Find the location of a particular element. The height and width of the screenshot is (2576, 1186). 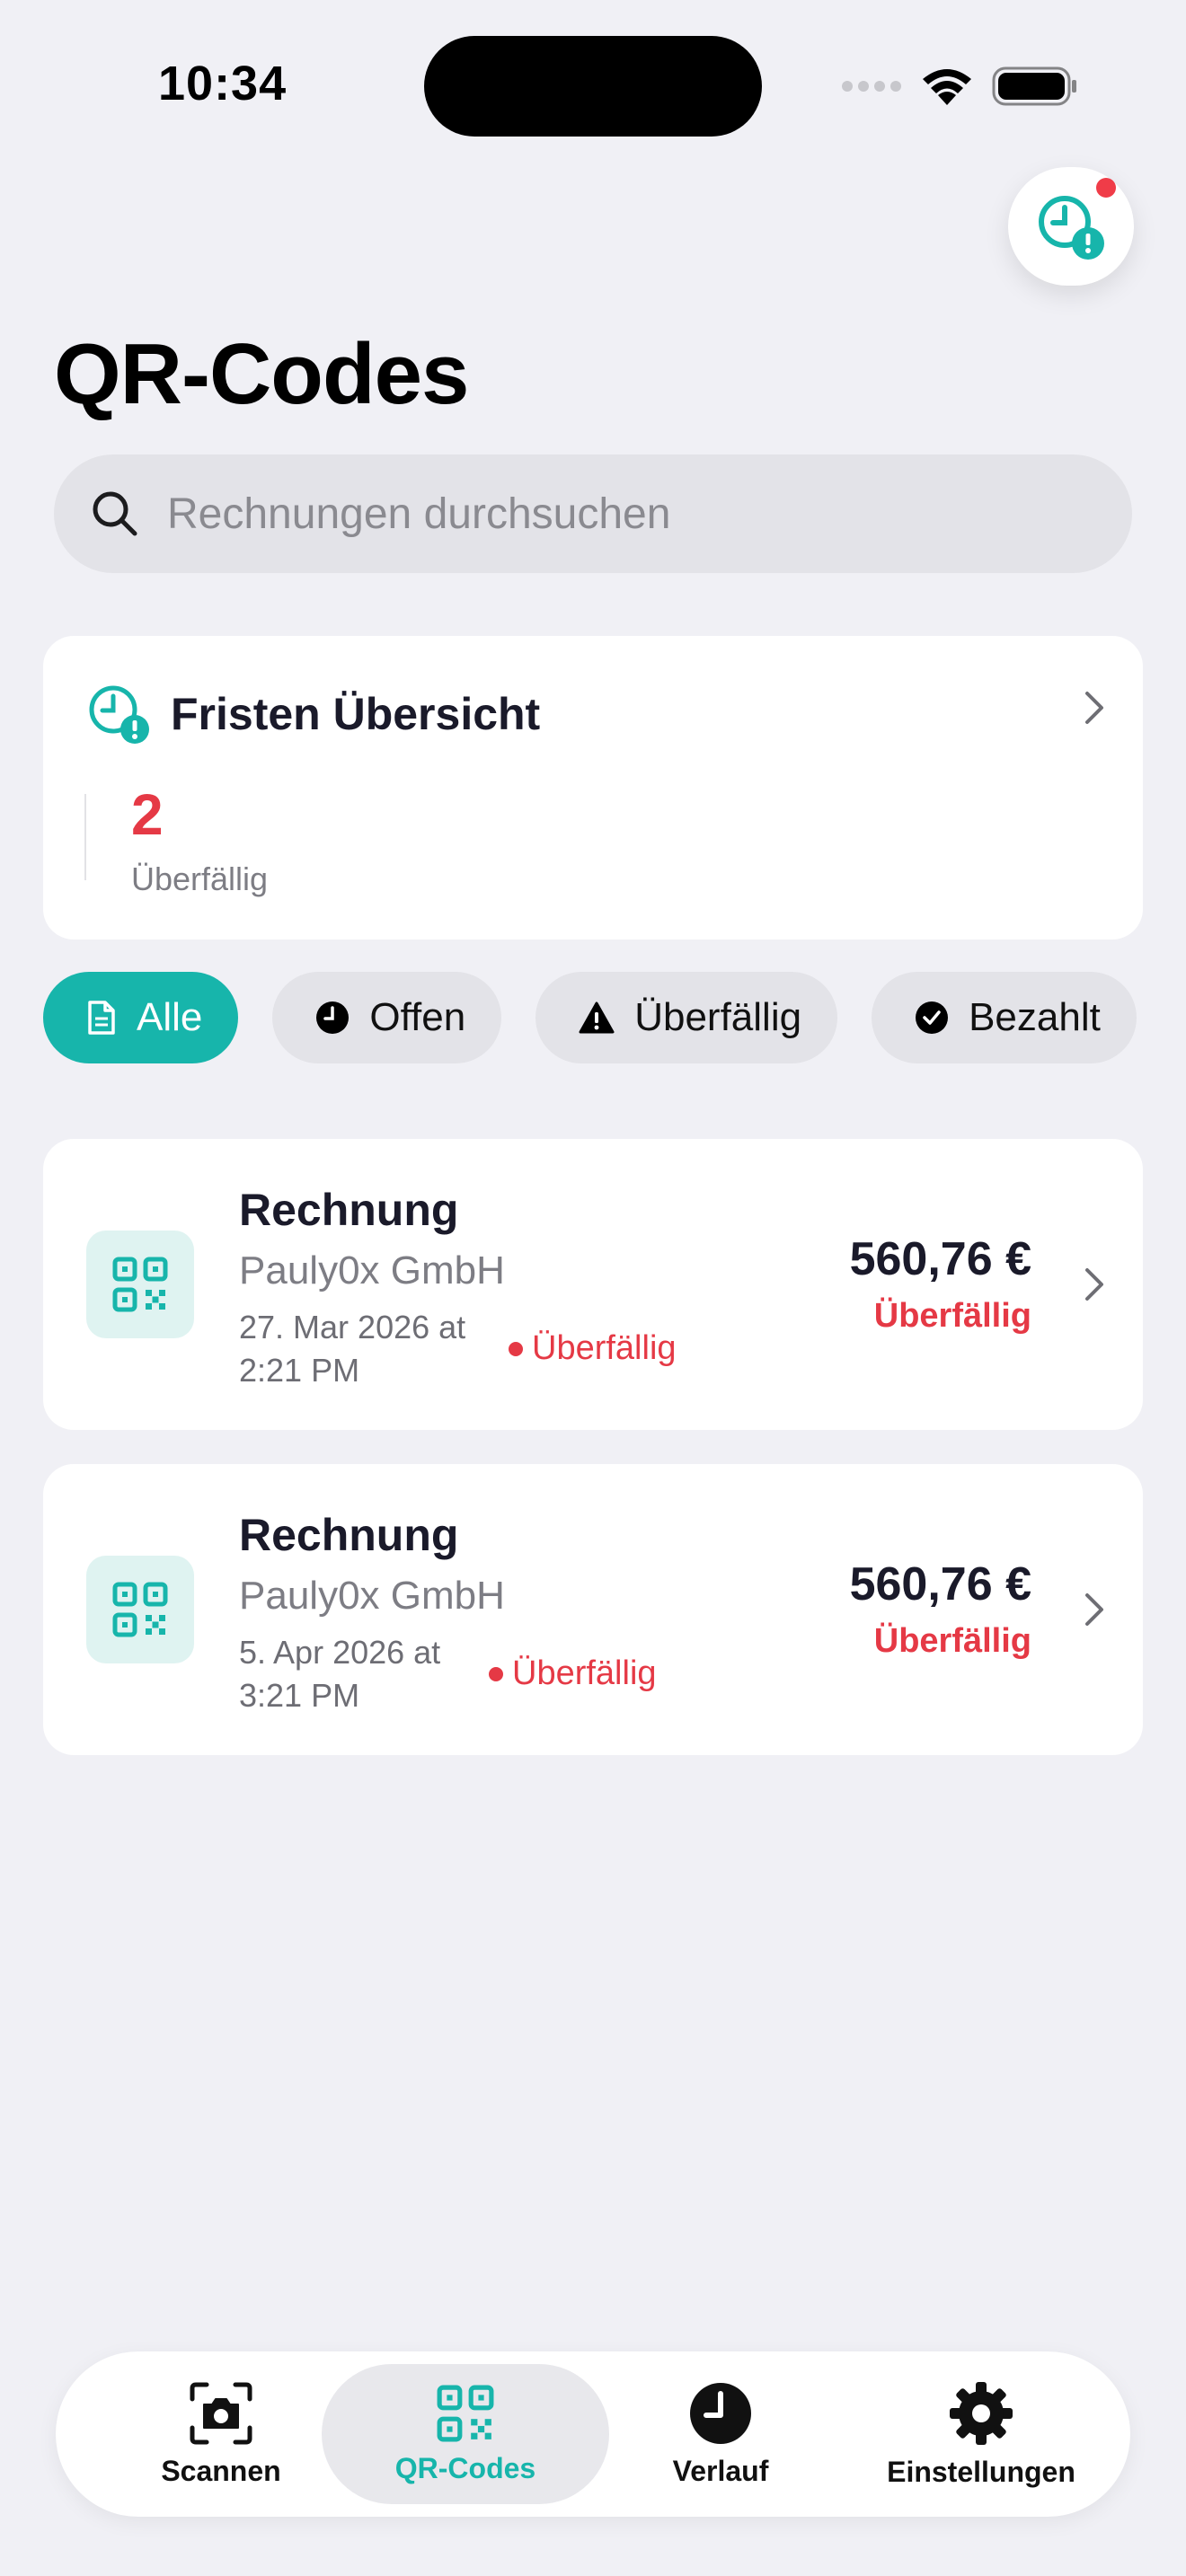

overdue-label: Überfällig is located at coordinates (200, 878).